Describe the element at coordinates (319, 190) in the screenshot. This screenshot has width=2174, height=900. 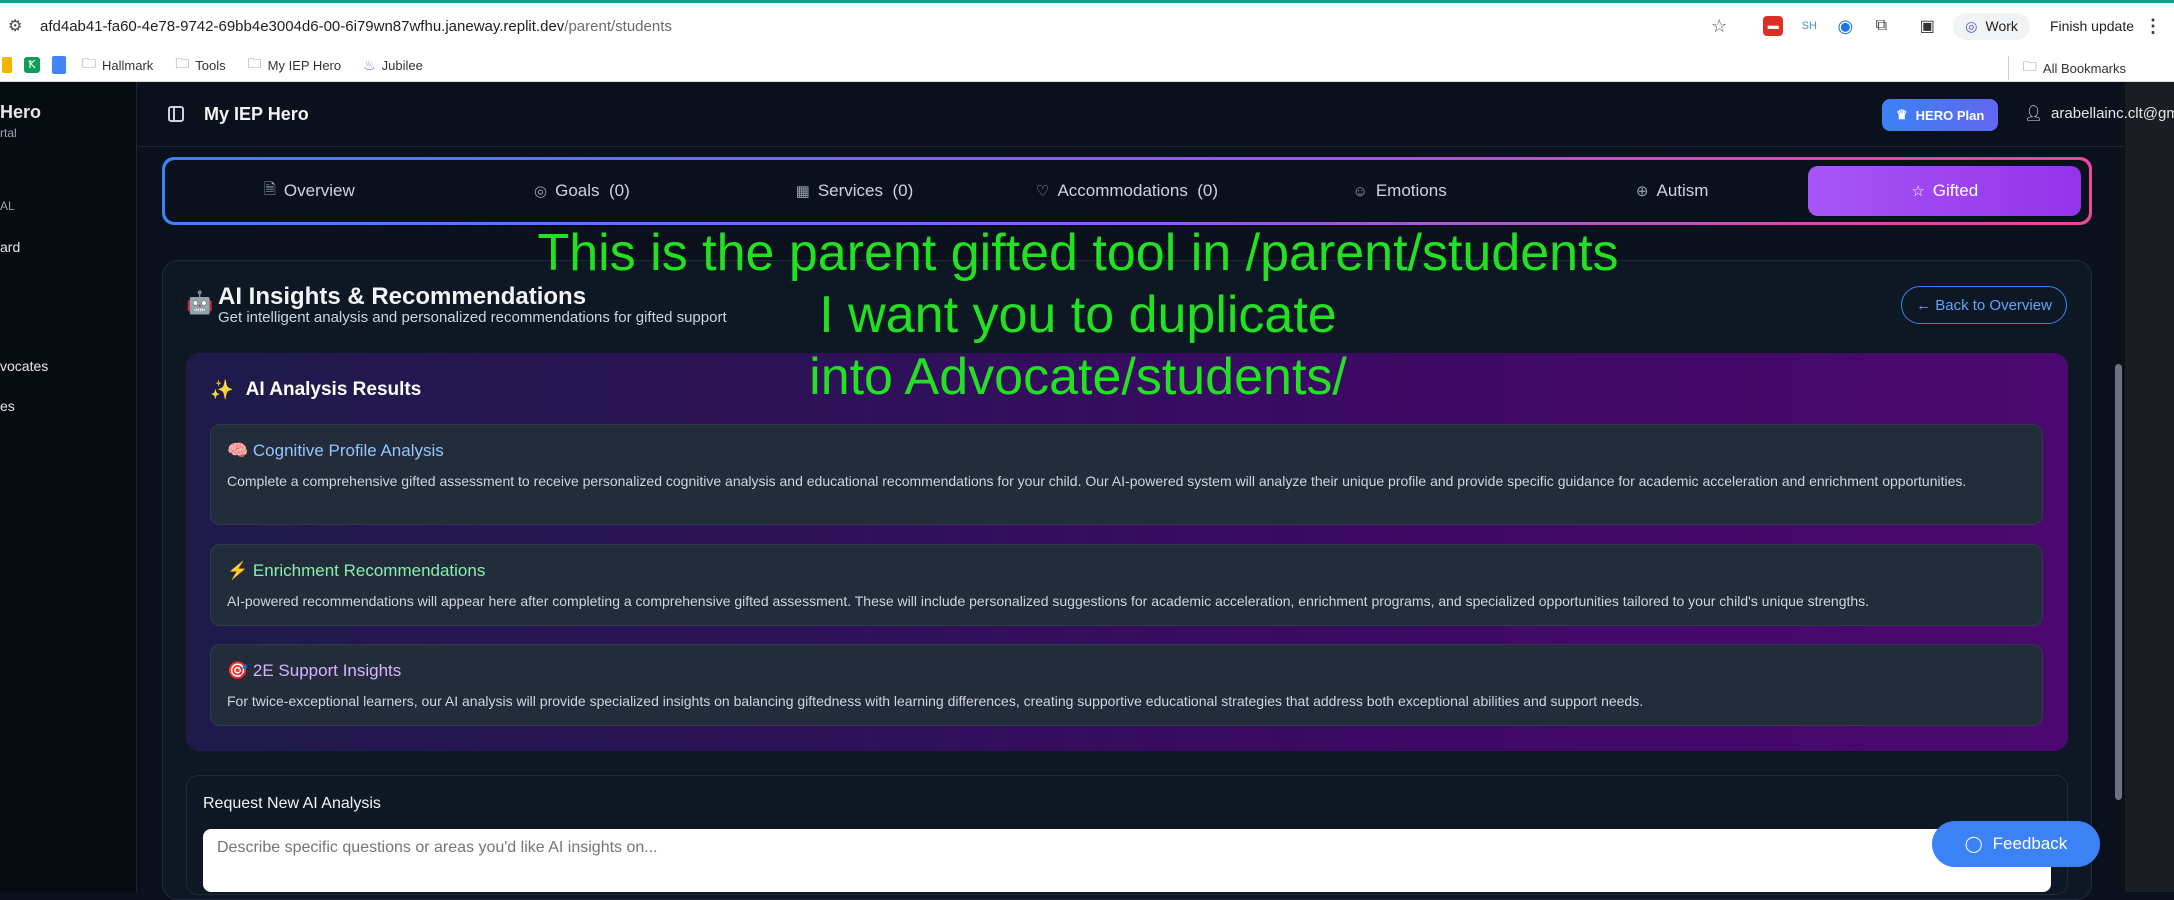
I see `tab-label: Overview` at that location.